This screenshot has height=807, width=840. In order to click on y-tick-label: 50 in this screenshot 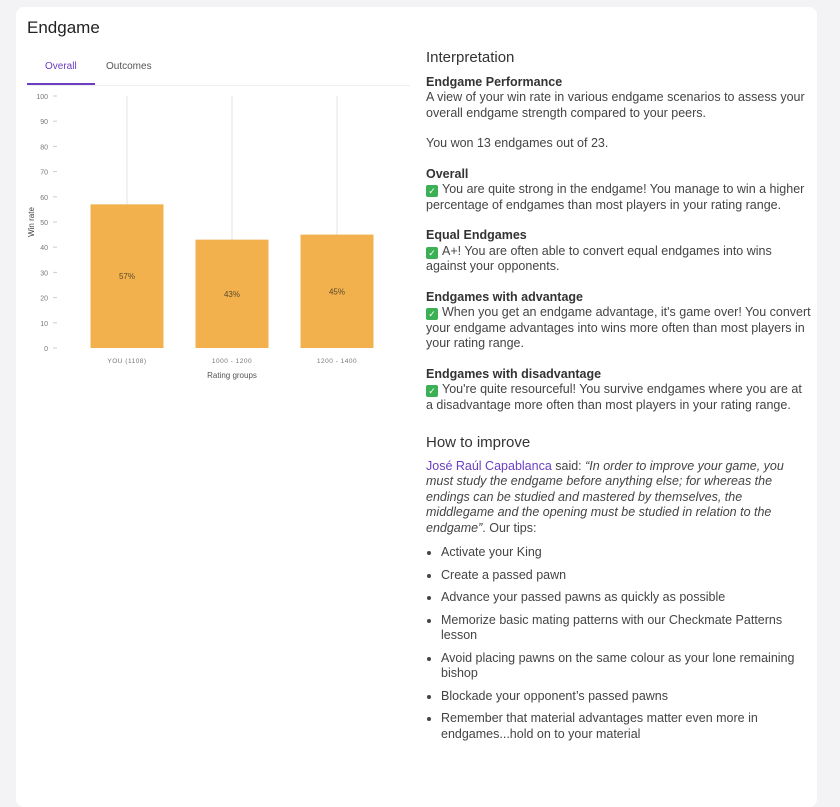, I will do `click(44, 223)`.